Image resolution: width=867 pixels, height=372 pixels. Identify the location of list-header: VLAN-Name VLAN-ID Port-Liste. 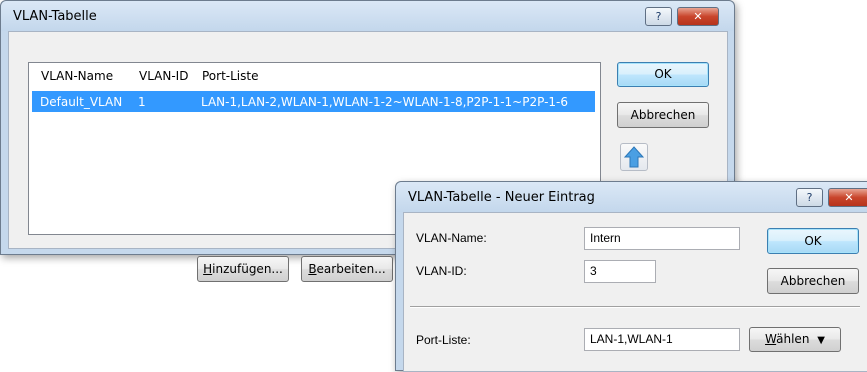
(314, 75).